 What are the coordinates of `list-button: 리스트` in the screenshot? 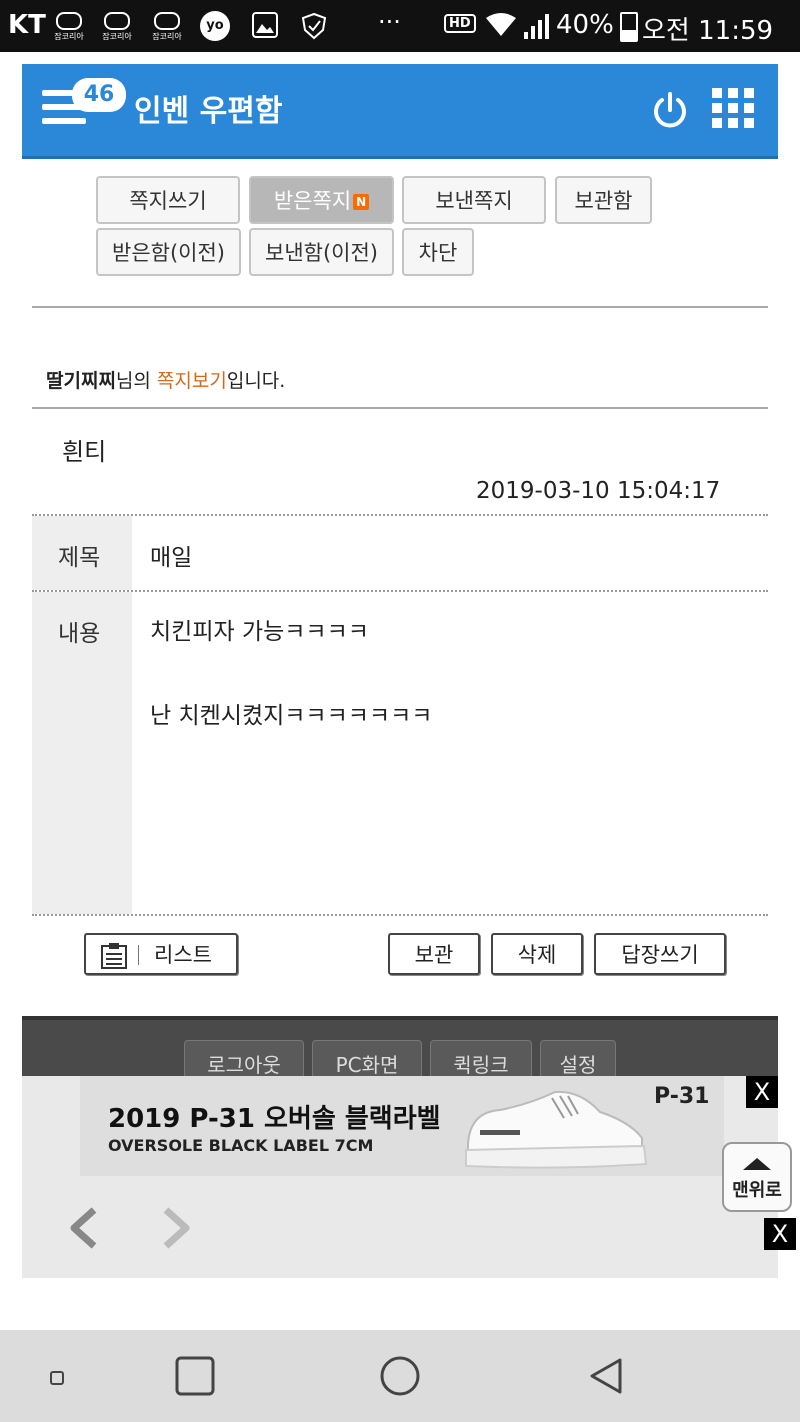 It's located at (161, 954).